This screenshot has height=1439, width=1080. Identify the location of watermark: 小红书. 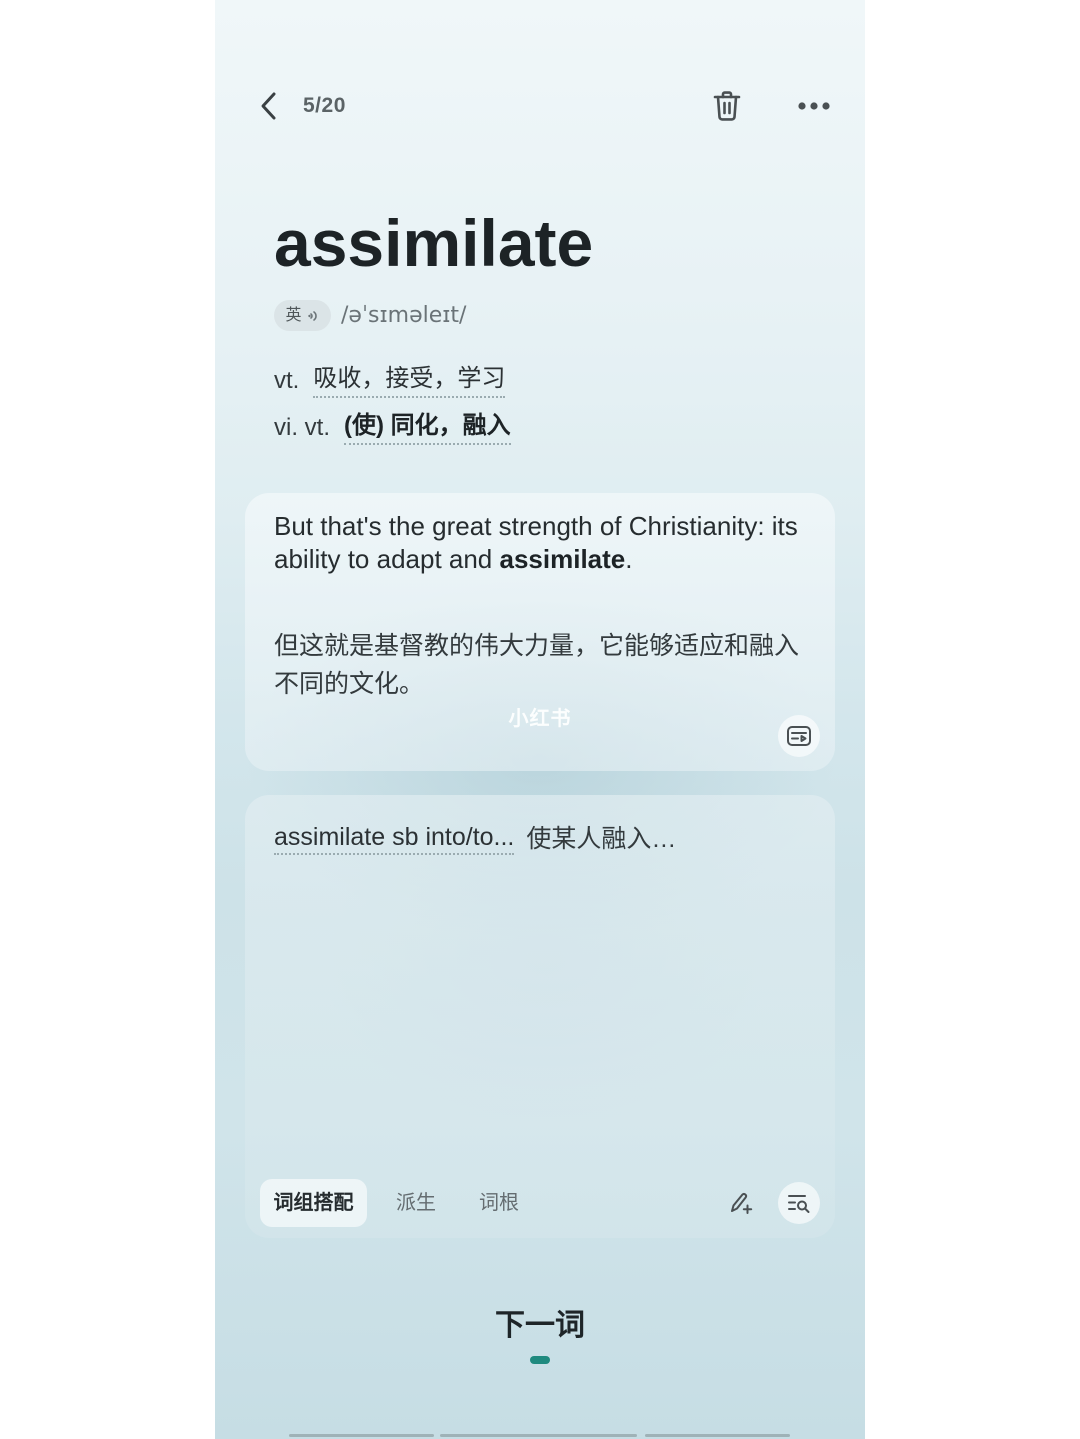
(540, 719).